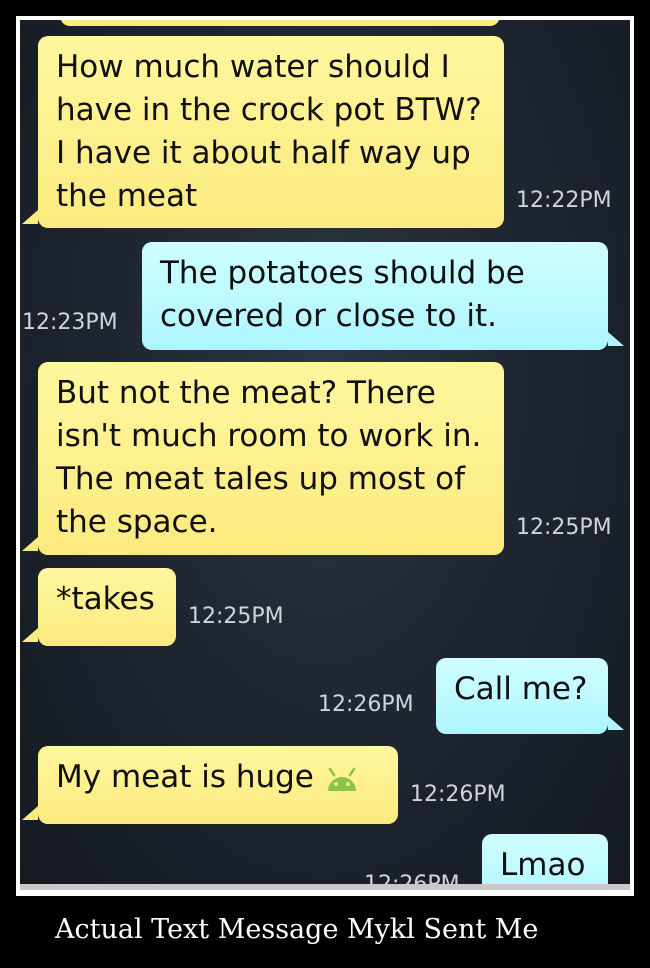  I want to click on message-bubble-incoming: My meat is huge, so click(210, 785).